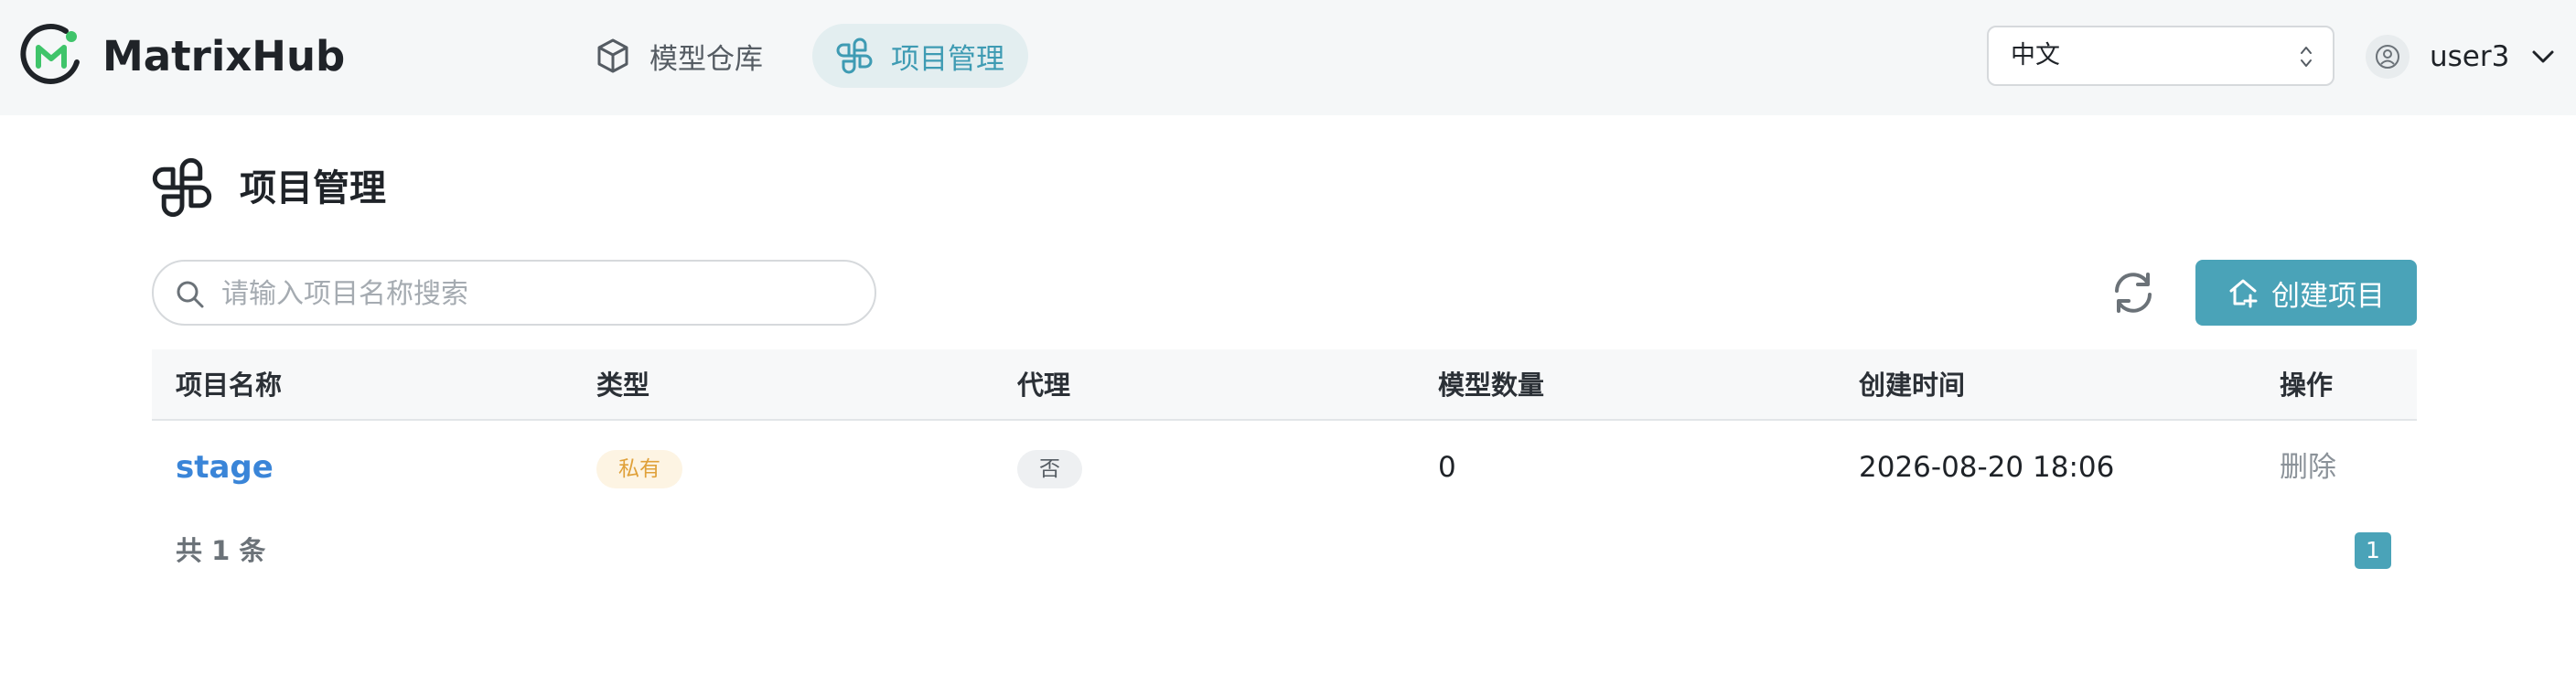 The image size is (2576, 686). Describe the element at coordinates (1447, 467) in the screenshot. I see `model-count: 0` at that location.